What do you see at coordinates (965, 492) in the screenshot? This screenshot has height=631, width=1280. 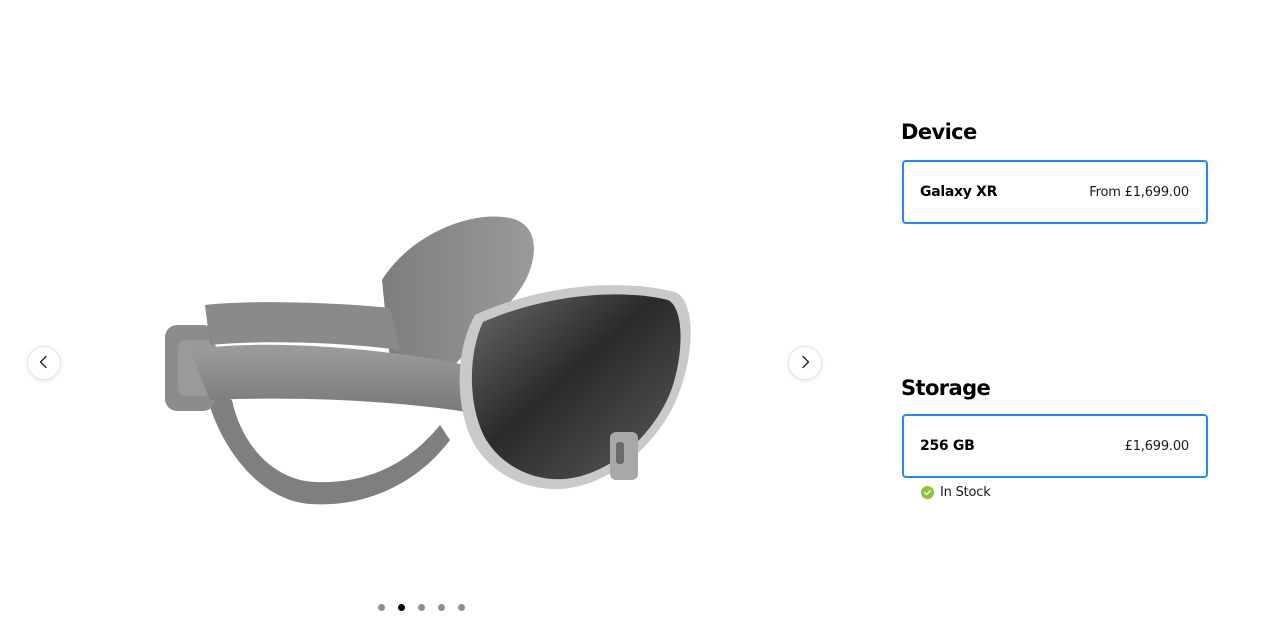 I see `stock-label: In Stock` at bounding box center [965, 492].